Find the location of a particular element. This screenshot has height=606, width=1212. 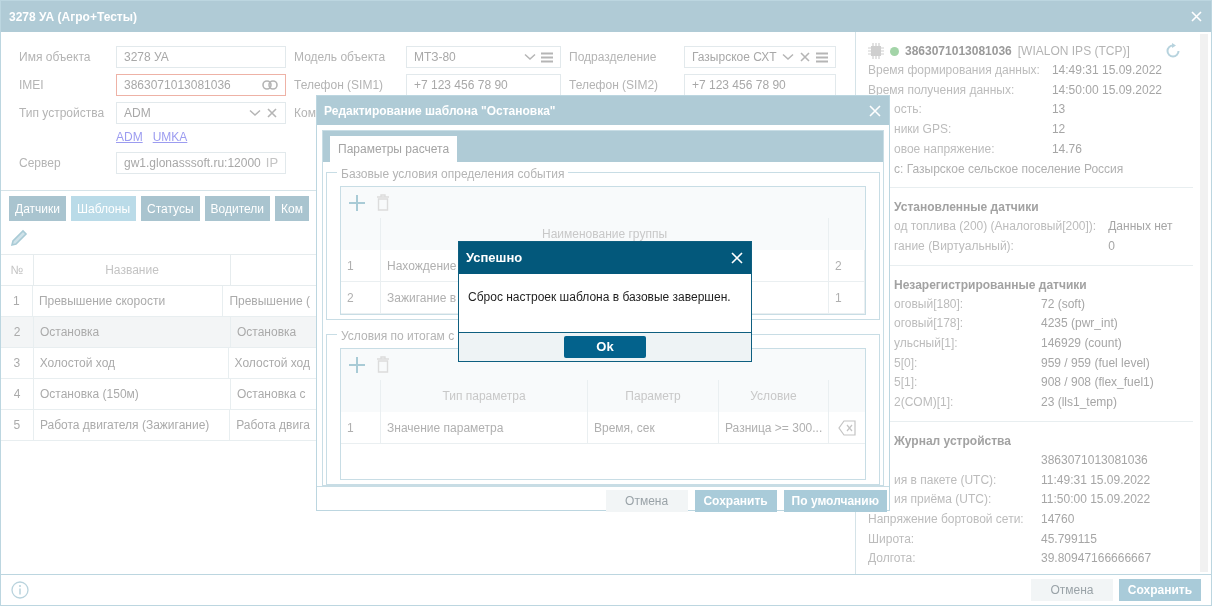

info-value: 12 is located at coordinates (1059, 130).